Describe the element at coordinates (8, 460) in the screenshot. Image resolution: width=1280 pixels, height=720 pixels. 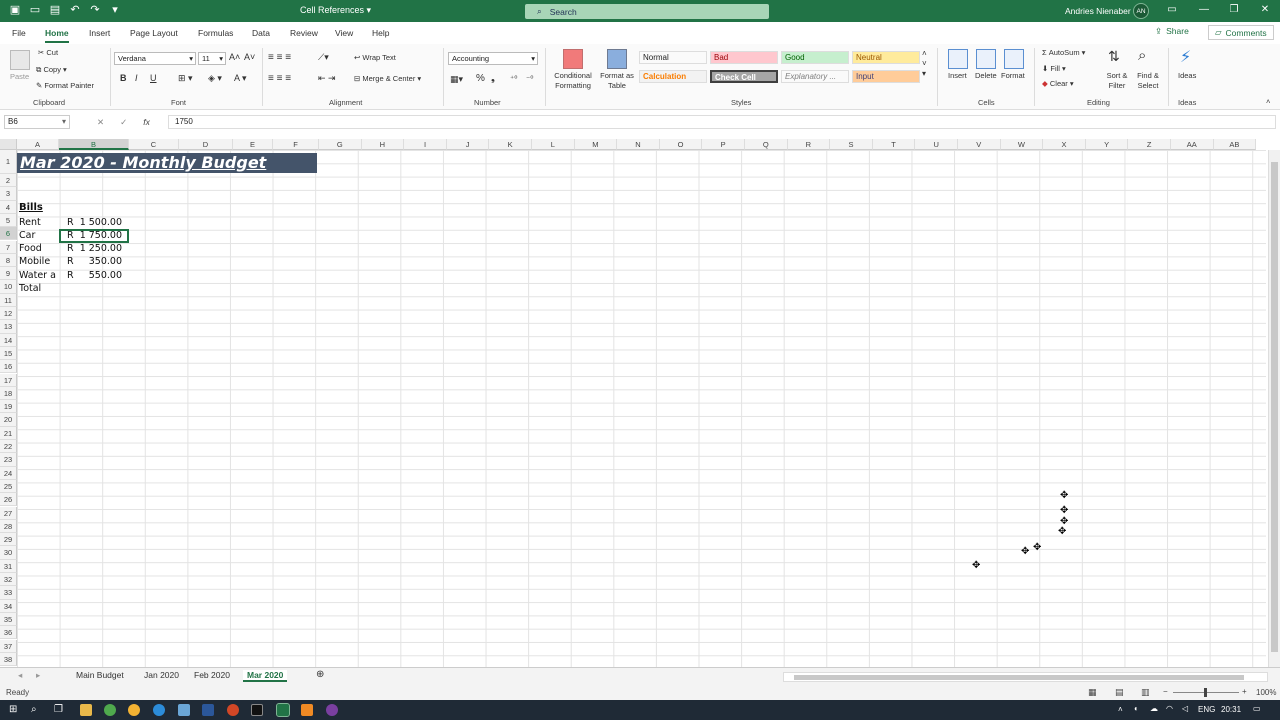
I see `row-header: 23` at that location.